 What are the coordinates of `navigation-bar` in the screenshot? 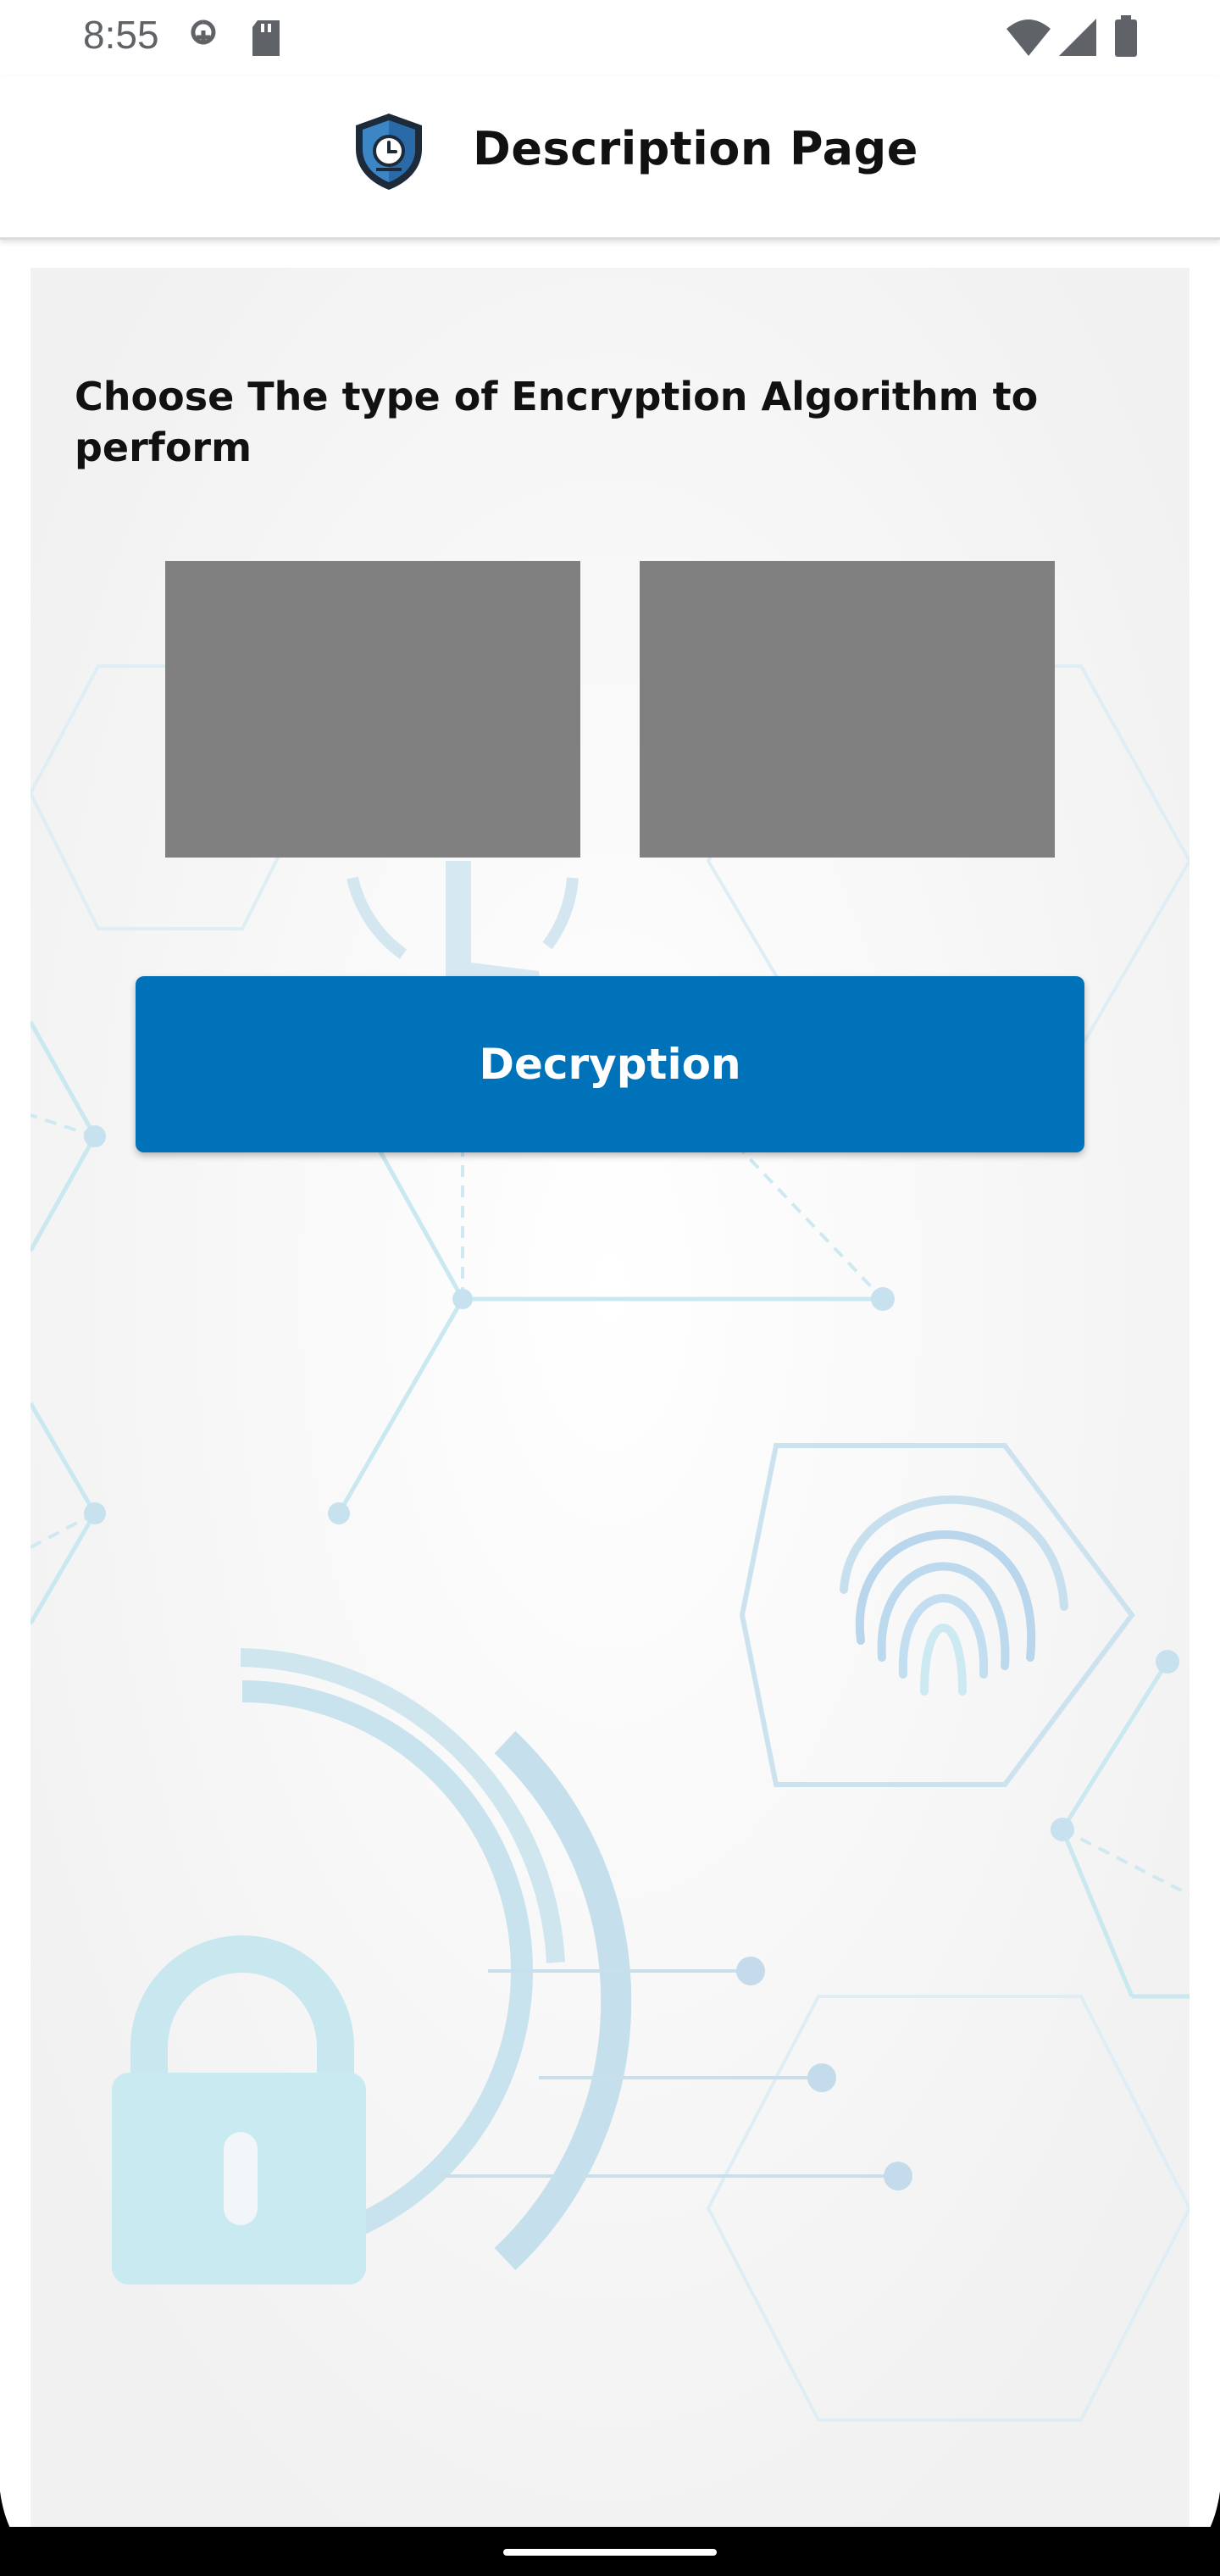 It's located at (610, 2551).